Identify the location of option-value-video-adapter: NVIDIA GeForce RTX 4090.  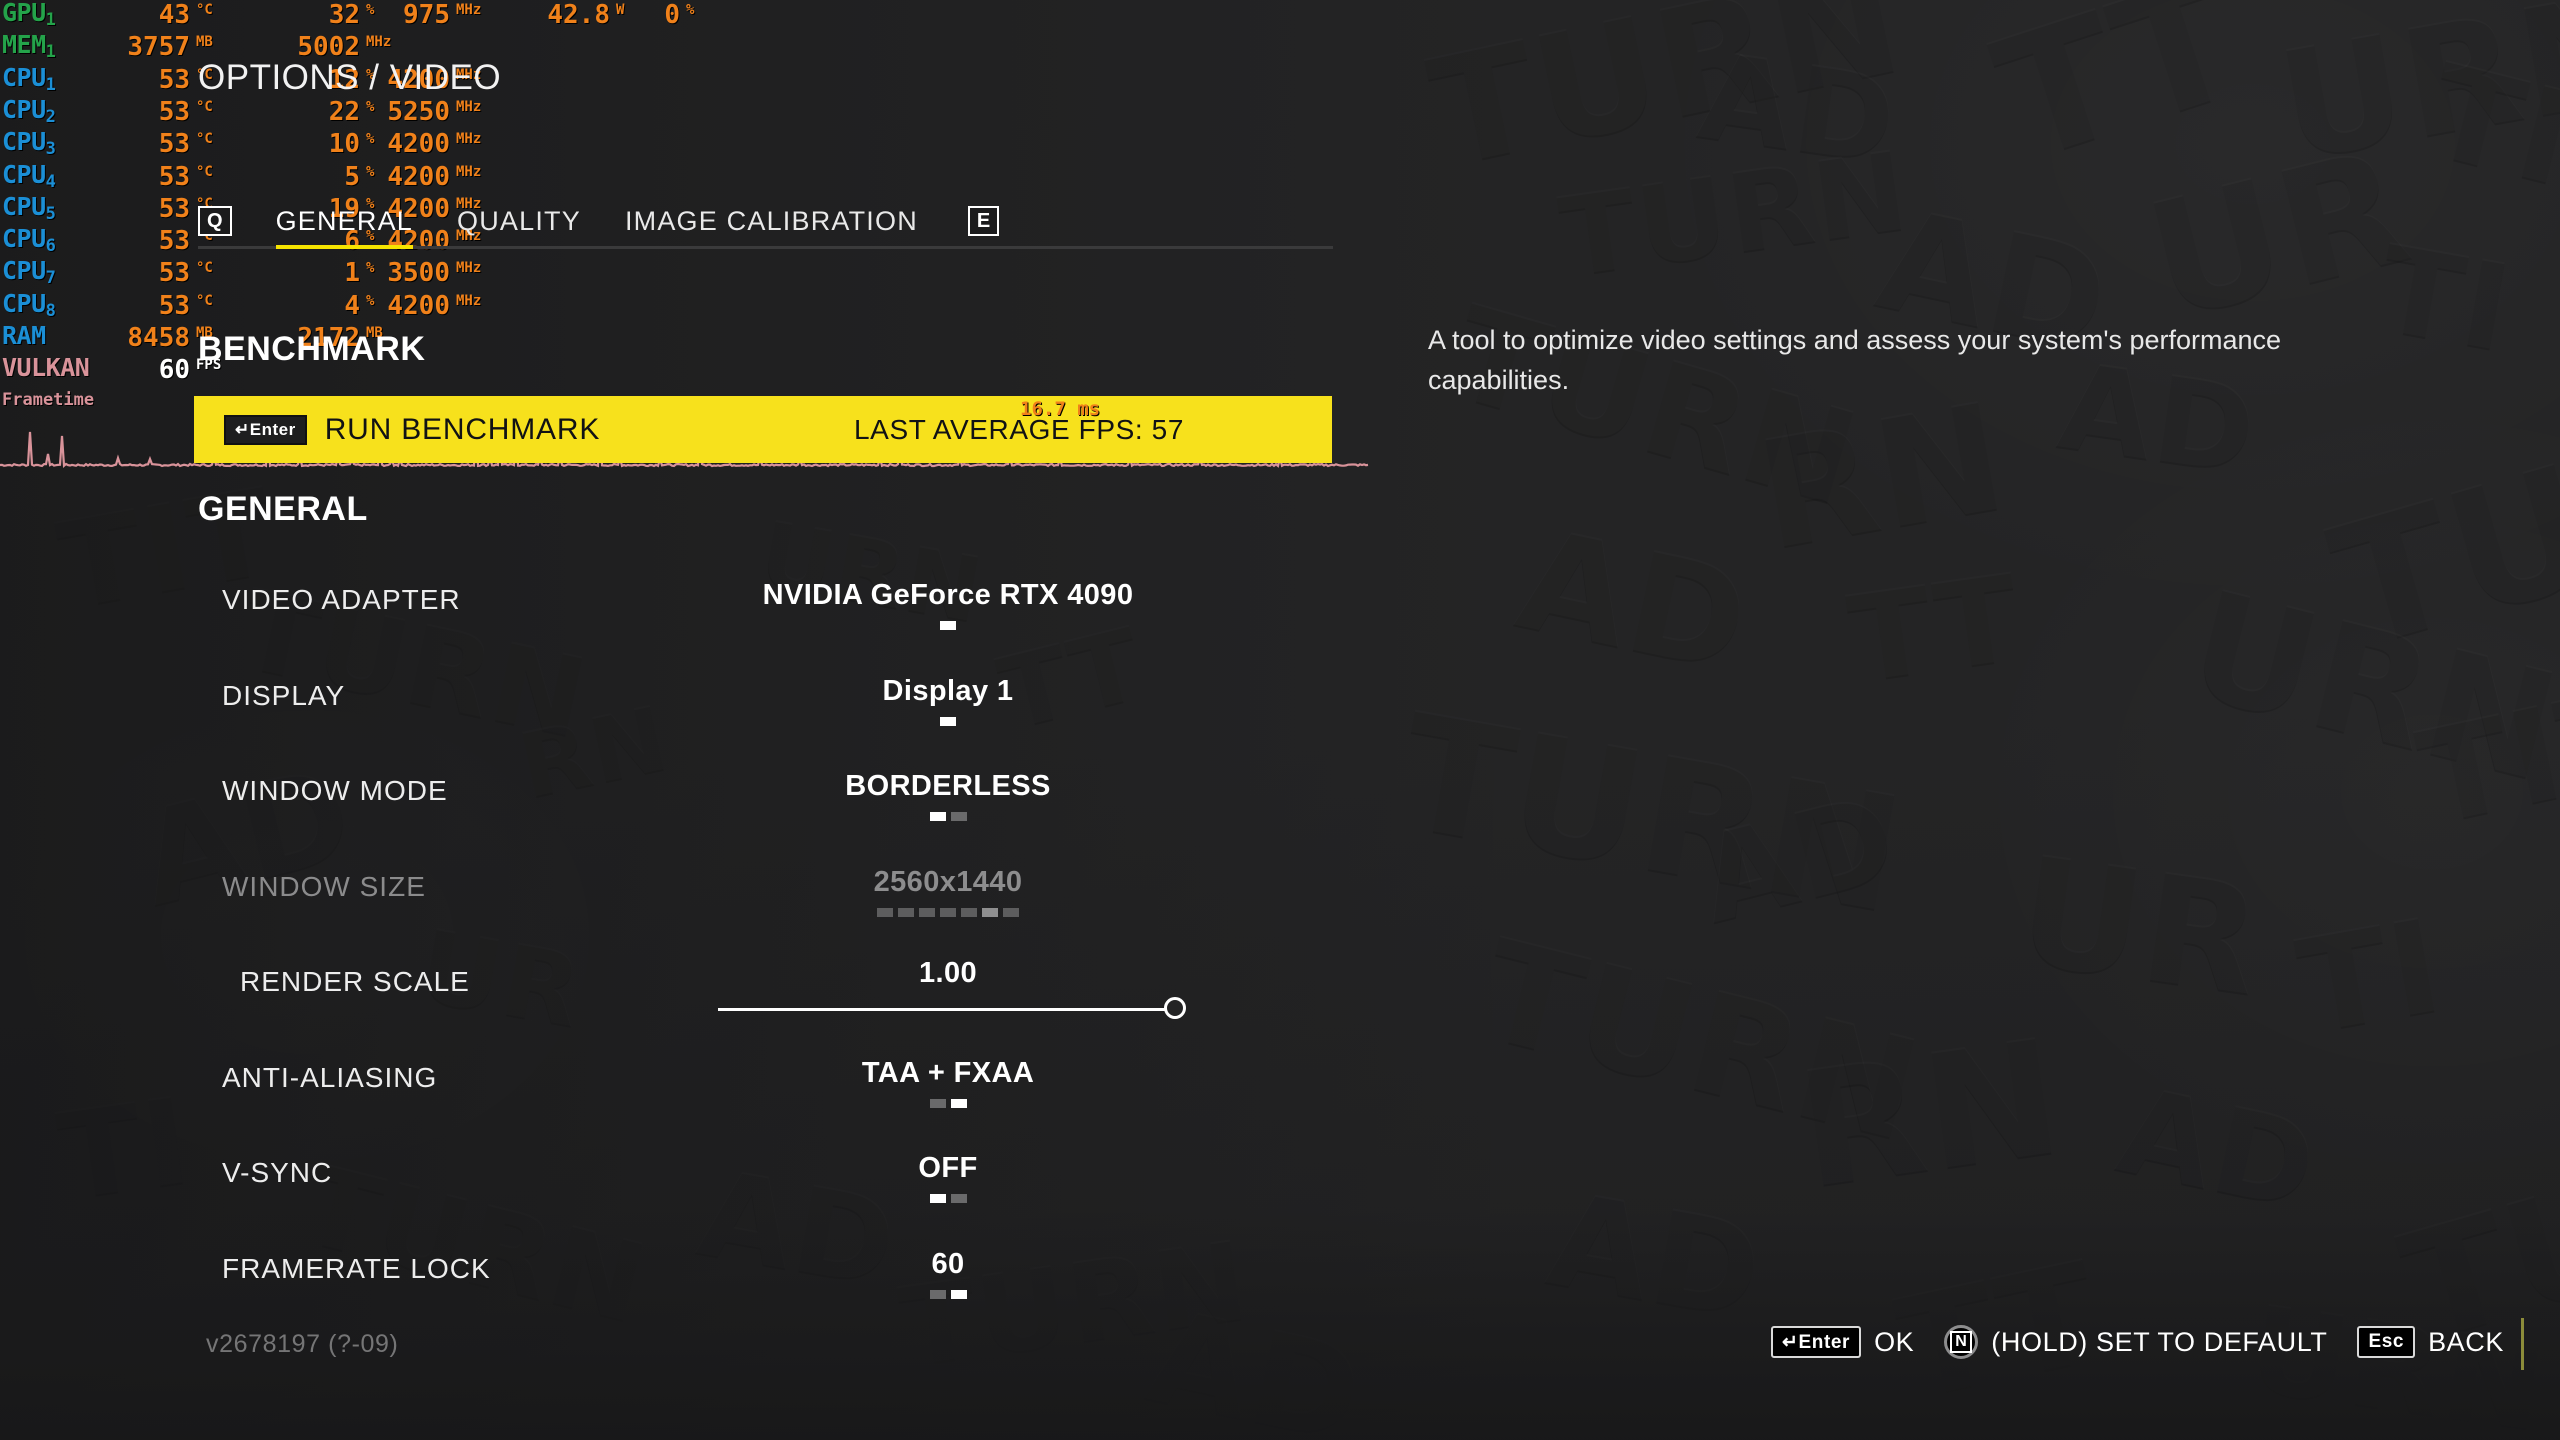
(948, 595).